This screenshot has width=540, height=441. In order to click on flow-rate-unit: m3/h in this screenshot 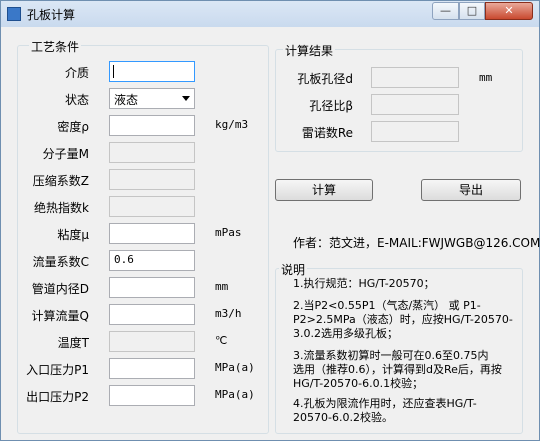, I will do `click(228, 313)`.